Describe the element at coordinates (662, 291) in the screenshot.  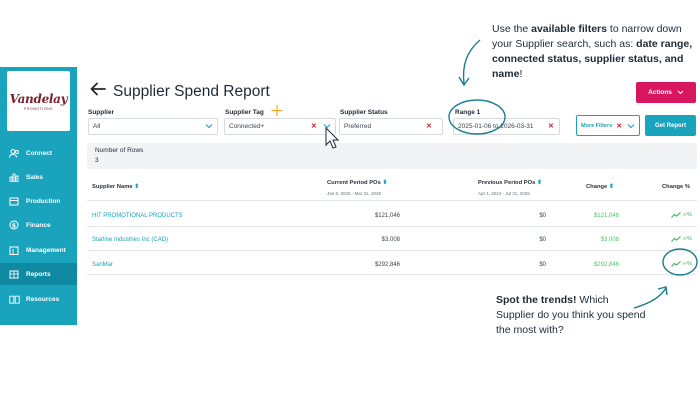
I see `annotation-arrowhead-bottom` at that location.